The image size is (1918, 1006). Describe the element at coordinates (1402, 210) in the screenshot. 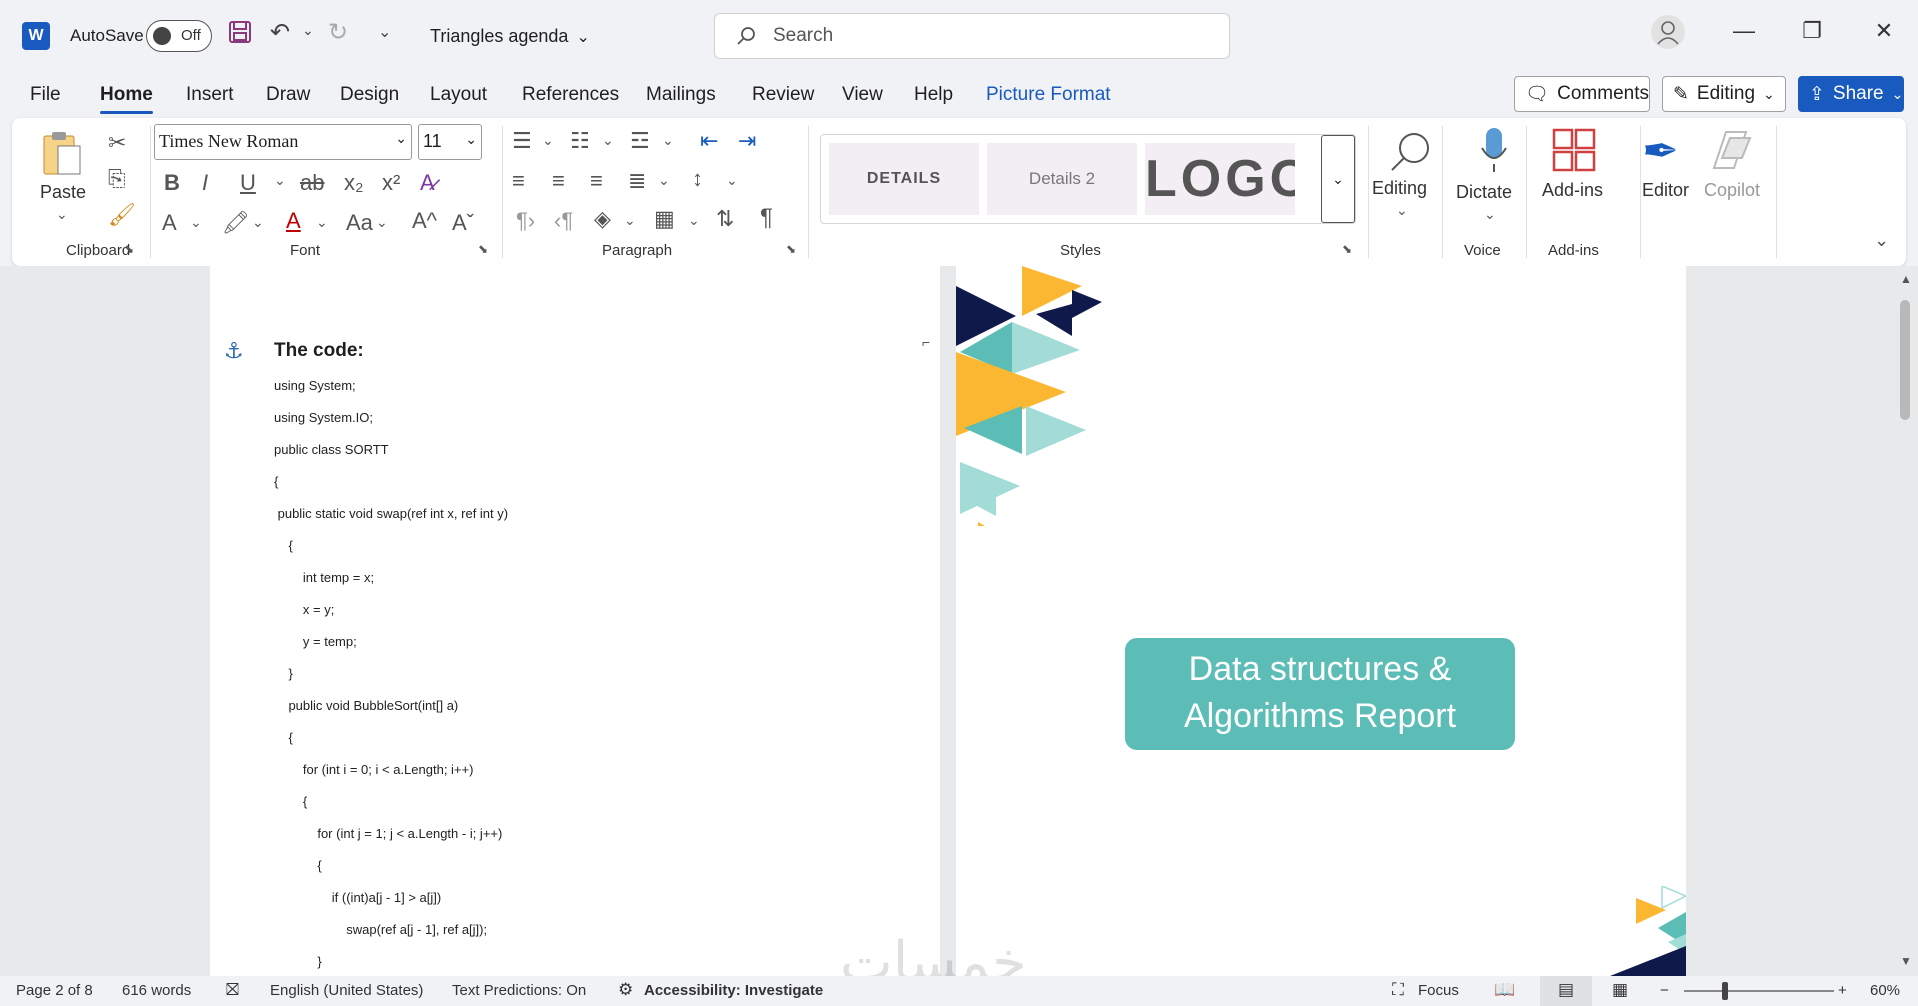

I see `editing-dropdown-icon: ⌄` at that location.